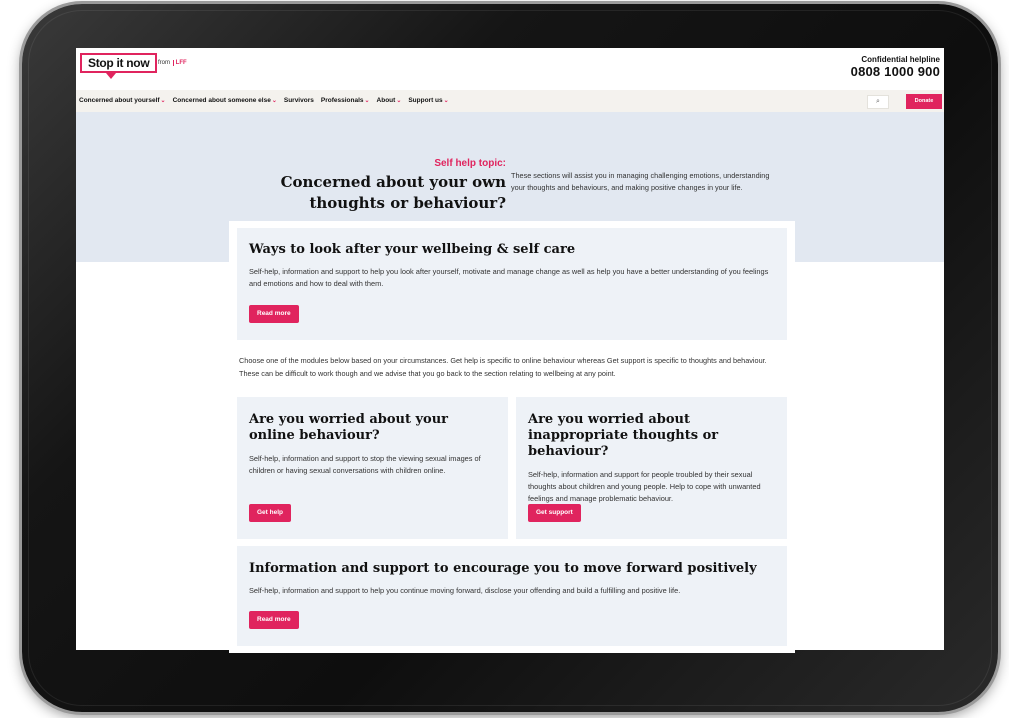 The width and height of the screenshot is (1009, 718). What do you see at coordinates (554, 513) in the screenshot?
I see `get-support-button: Get support` at bounding box center [554, 513].